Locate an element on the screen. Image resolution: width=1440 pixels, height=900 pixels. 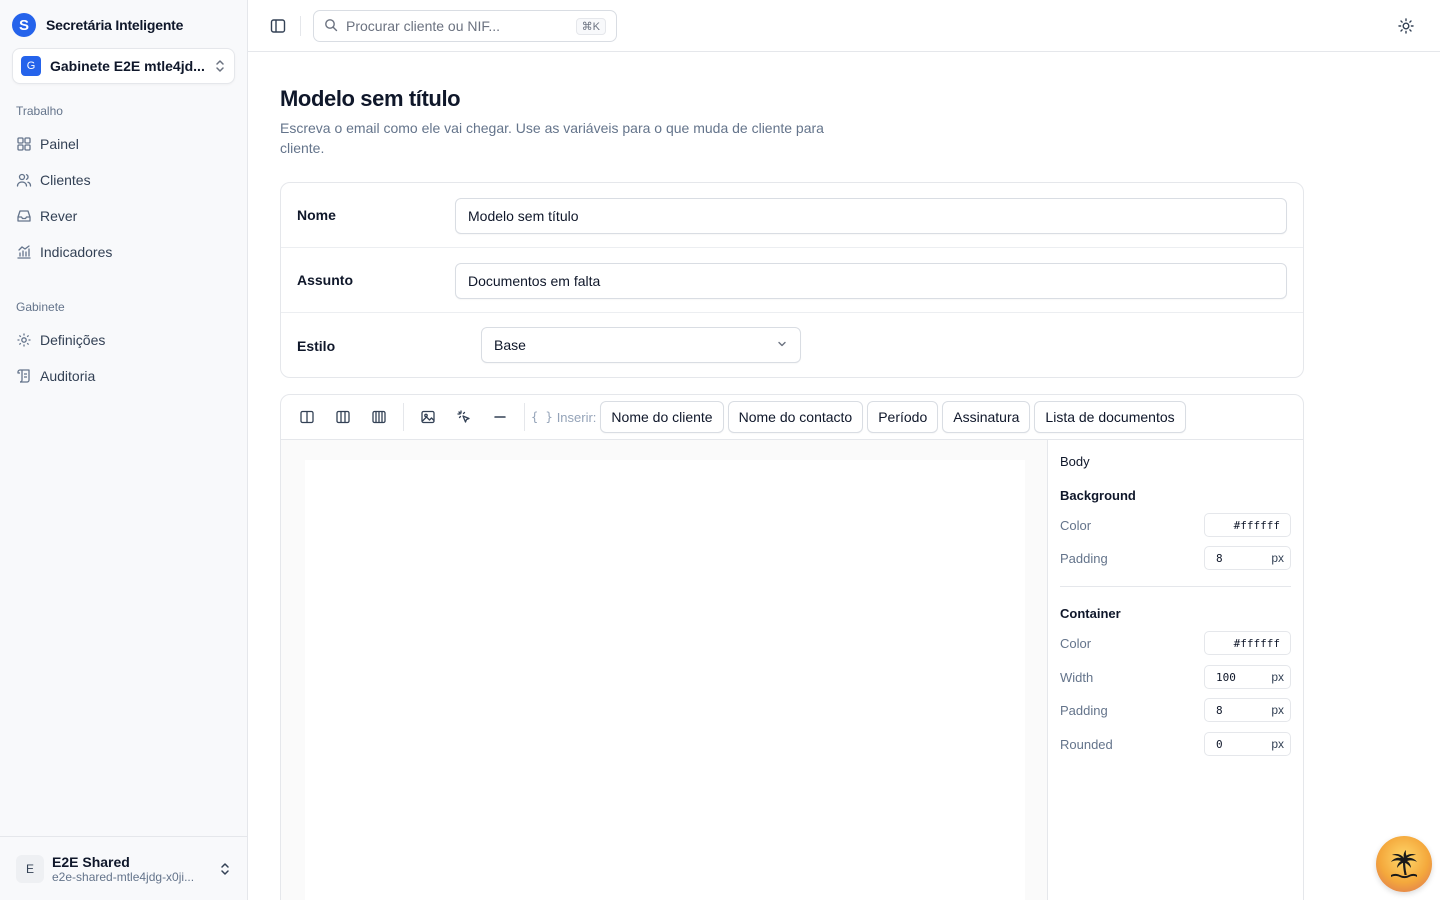
container-width-field: 100 px is located at coordinates (1247, 677).